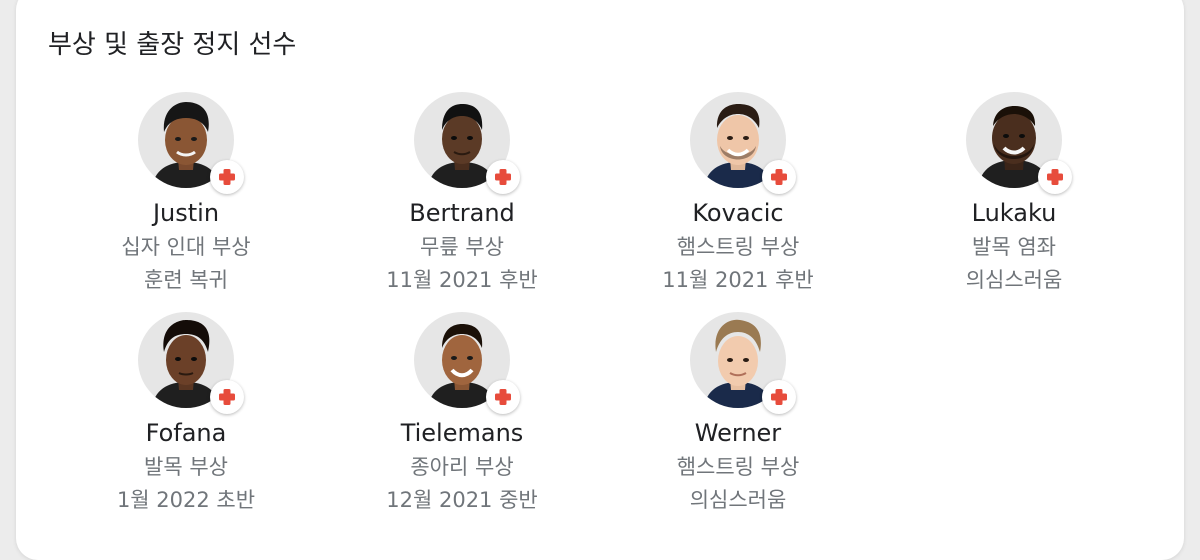 The image size is (1200, 560). Describe the element at coordinates (186, 280) in the screenshot. I see `return-status: 훈련 복귀` at that location.